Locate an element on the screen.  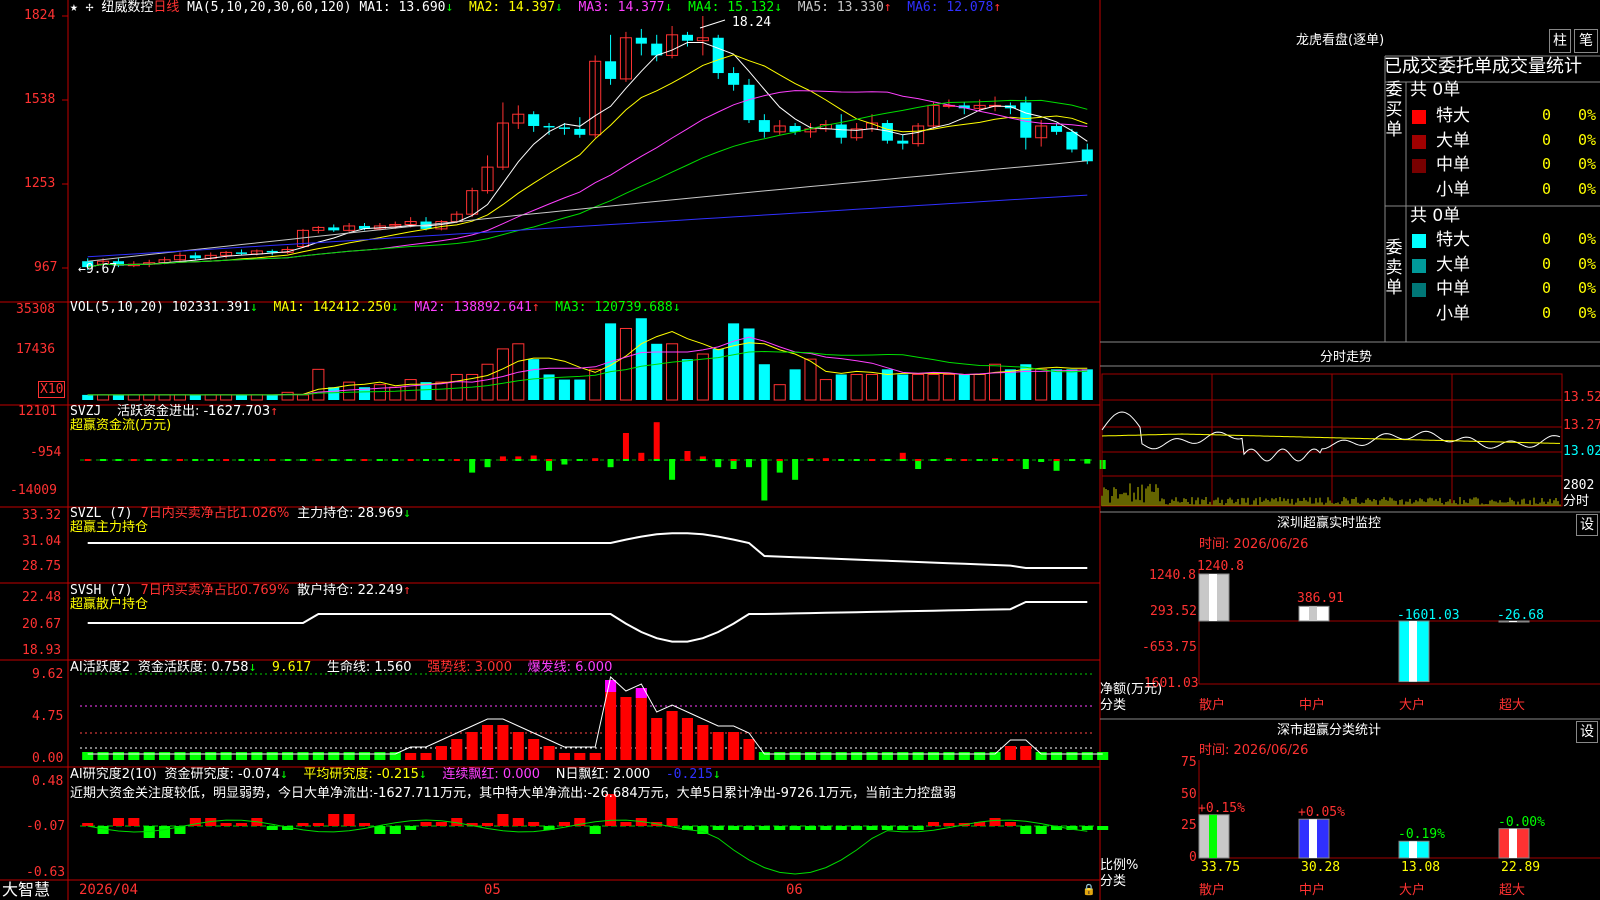
sz-monitor-settings-button: 设 is located at coordinates (1587, 525).